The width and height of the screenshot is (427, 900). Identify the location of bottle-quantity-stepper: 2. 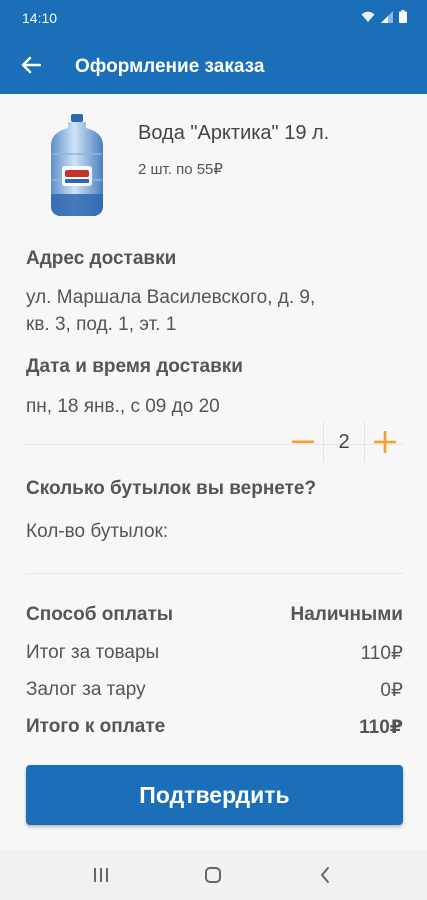
(344, 442).